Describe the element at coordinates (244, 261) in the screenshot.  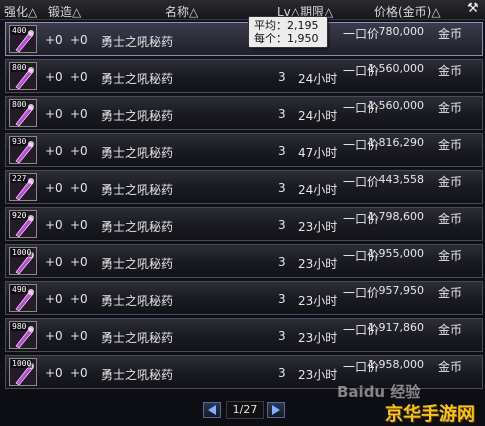
I see `auction-row: 1000 +0 +0 勇士之吼秘药 3 23小时 一口价 1,955,000 金币` at that location.